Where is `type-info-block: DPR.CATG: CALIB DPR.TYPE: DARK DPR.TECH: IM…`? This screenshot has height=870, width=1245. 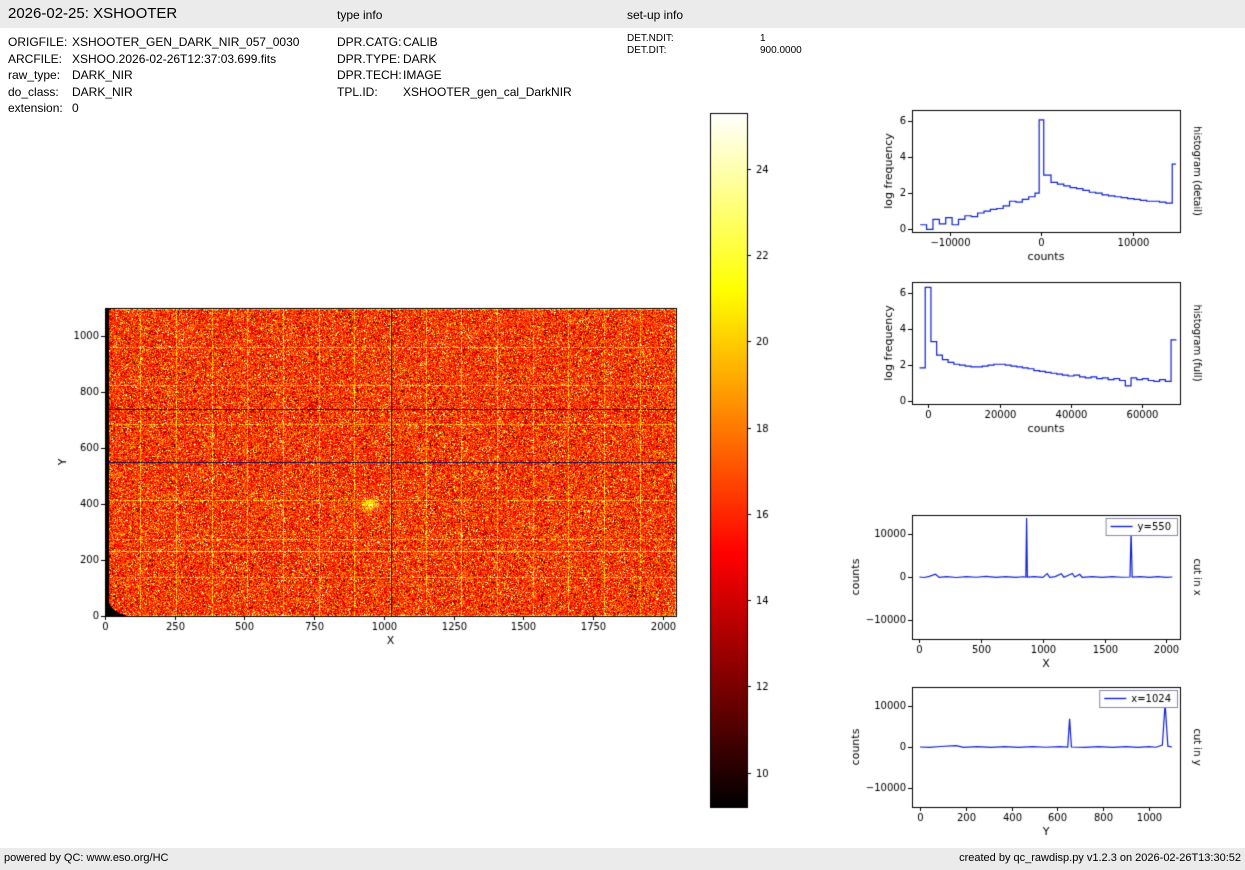 type-info-block: DPR.CATG: CALIB DPR.TYPE: DARK DPR.TECH: IM… is located at coordinates (454, 67).